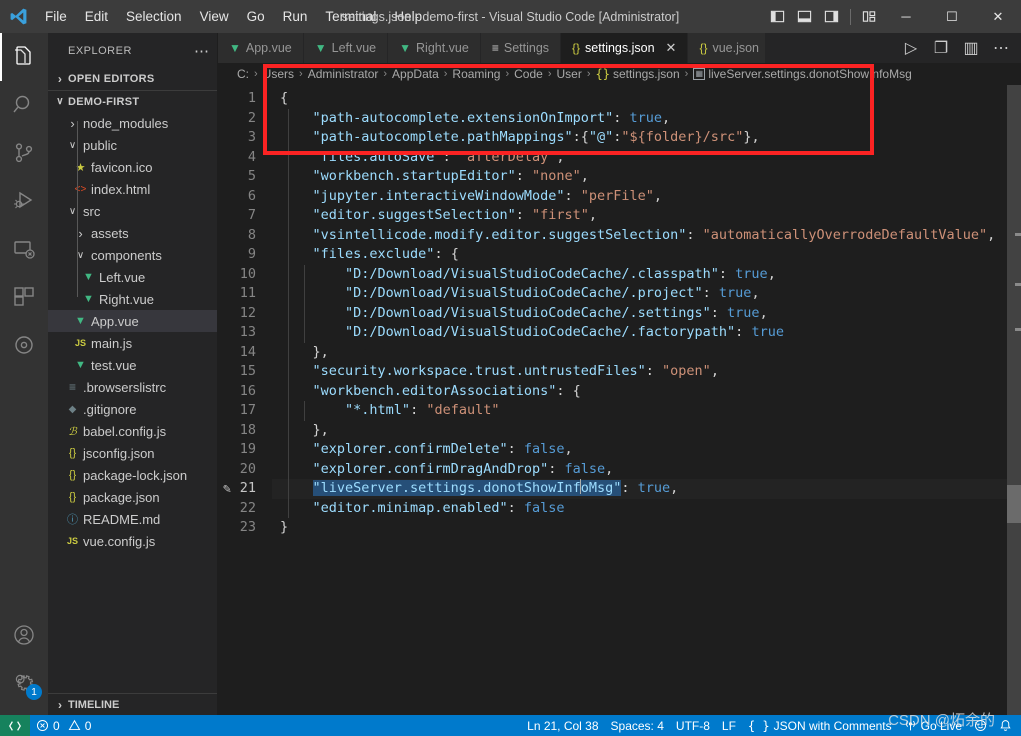 The height and width of the screenshot is (736, 1021). What do you see at coordinates (133, 387) in the screenshot?
I see `tree-item--browserslistrc: ≡ .browserslistrc` at bounding box center [133, 387].